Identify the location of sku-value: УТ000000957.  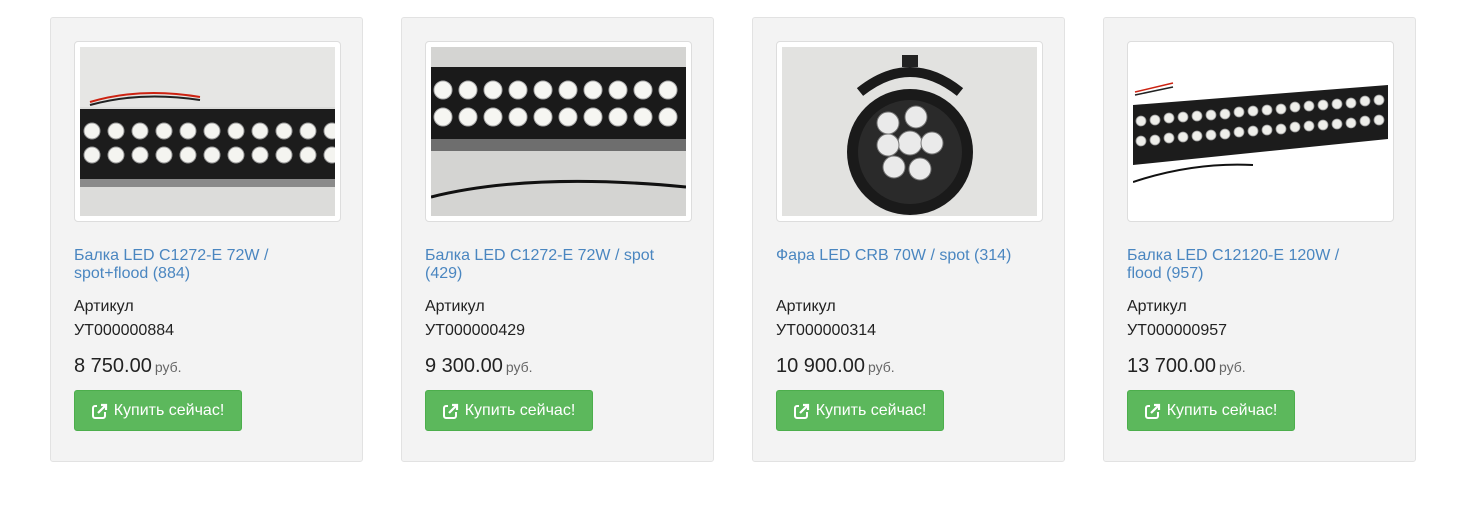
(1177, 330).